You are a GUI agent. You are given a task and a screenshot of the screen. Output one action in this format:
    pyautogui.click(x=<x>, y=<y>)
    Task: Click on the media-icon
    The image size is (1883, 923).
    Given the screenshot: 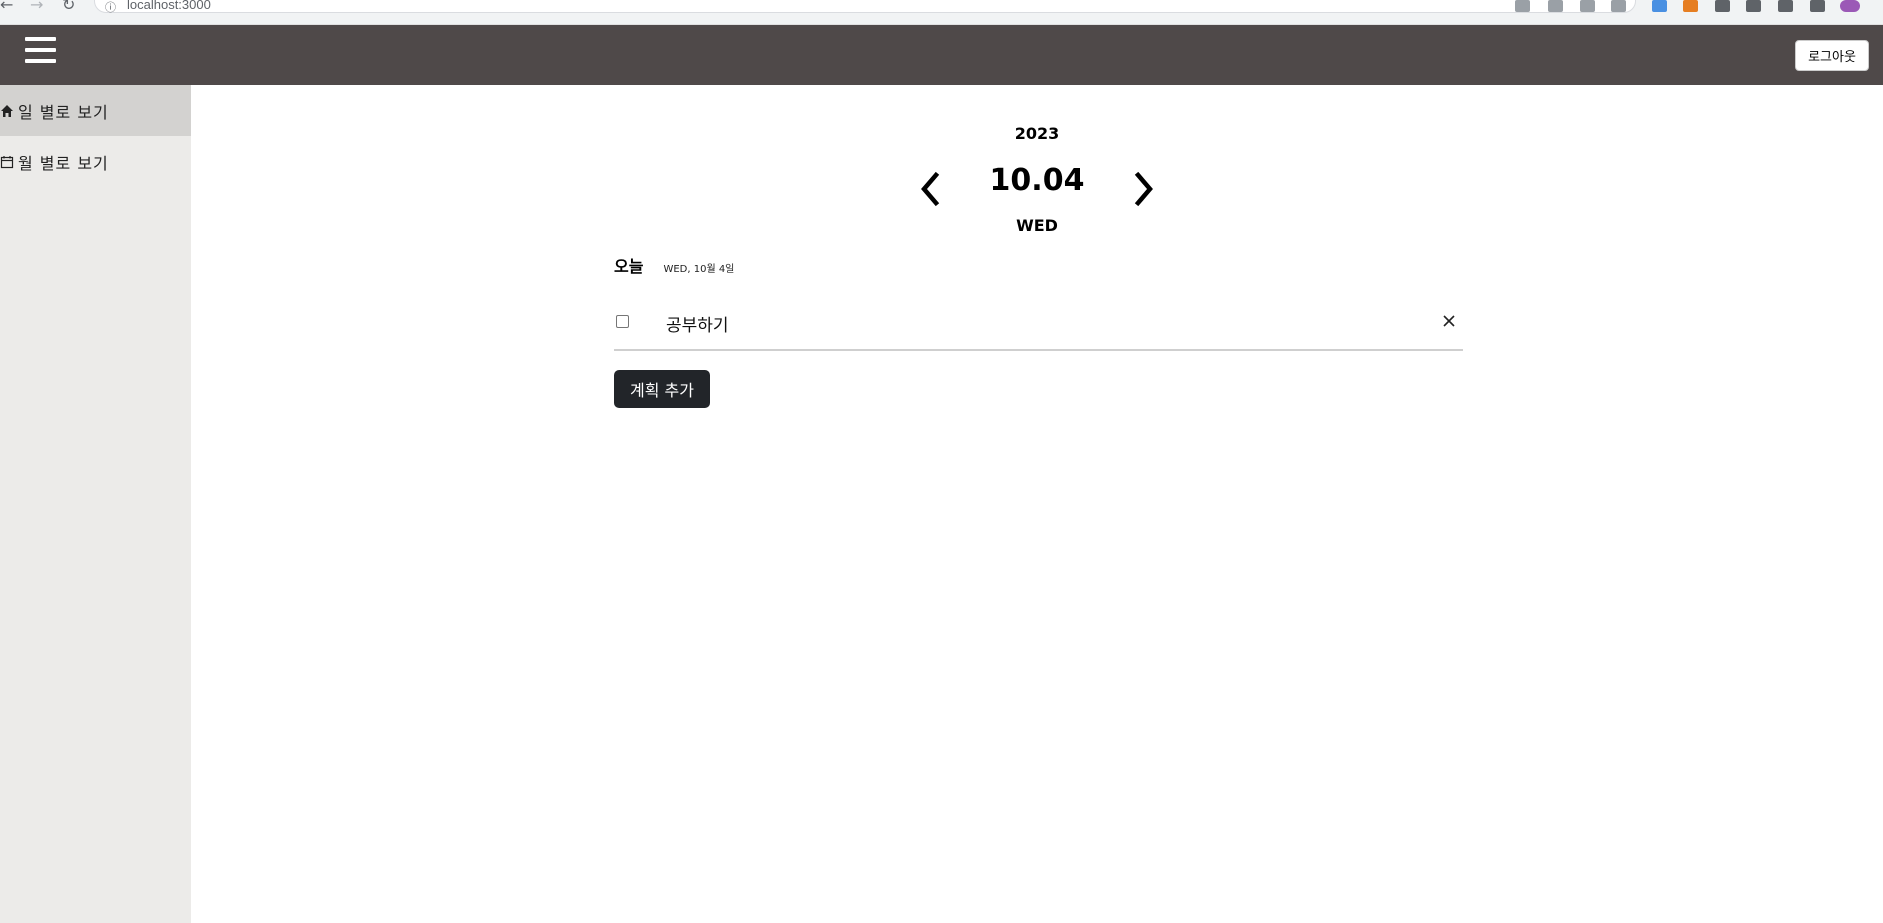 What is the action you would take?
    pyautogui.click(x=1785, y=6)
    